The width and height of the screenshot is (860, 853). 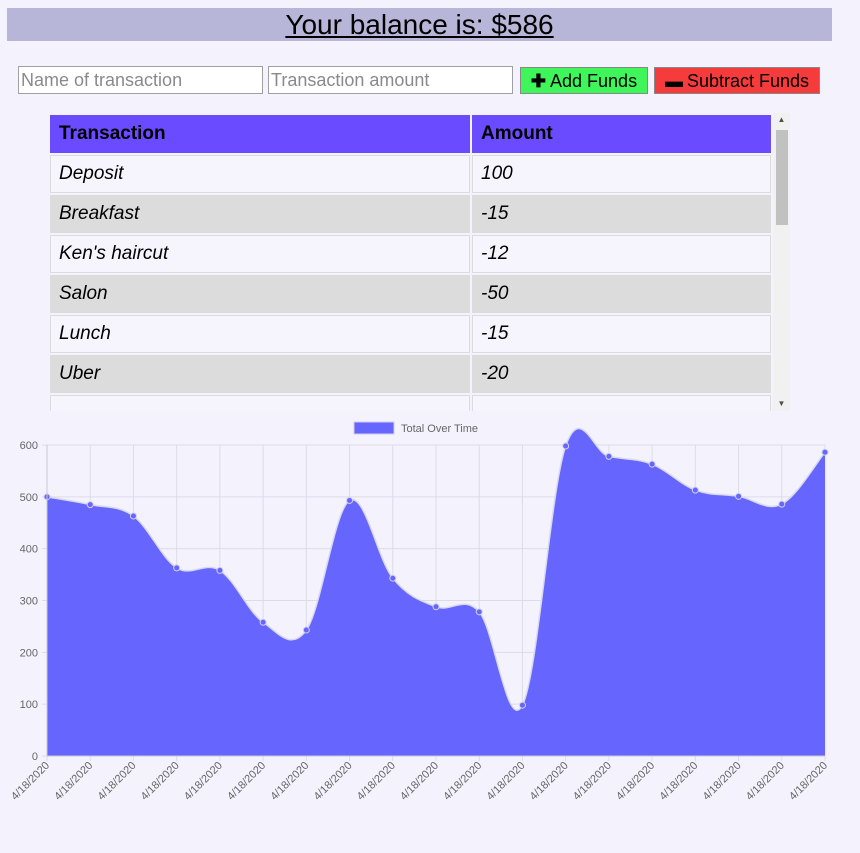 What do you see at coordinates (621, 374) in the screenshot?
I see `transaction-amount-cell: -20` at bounding box center [621, 374].